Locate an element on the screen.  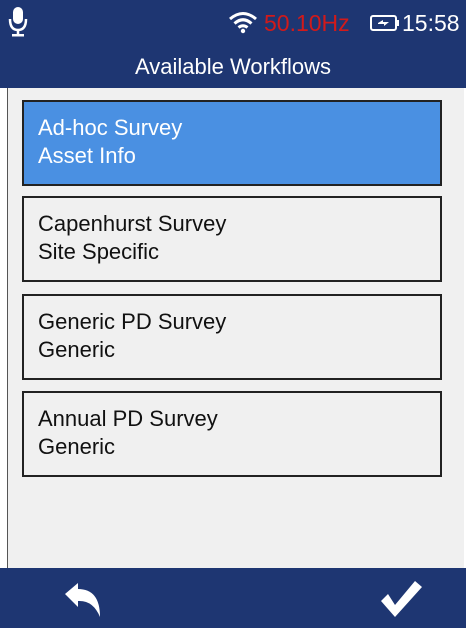
workflow-type: Site Specific is located at coordinates (99, 251).